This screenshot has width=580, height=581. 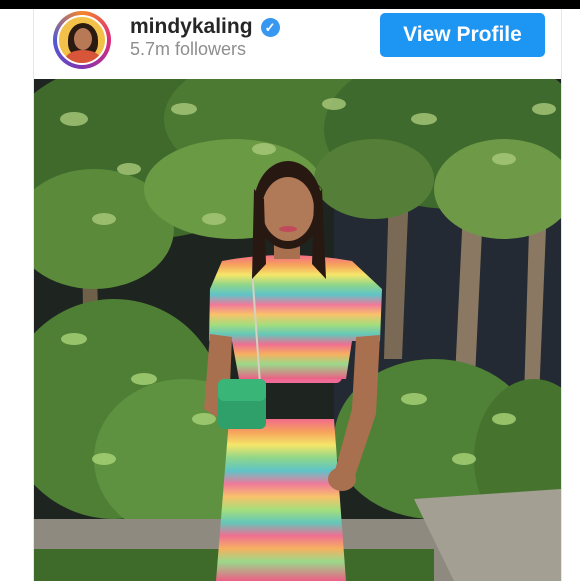 I want to click on verified-badge-icon: ✓, so click(x=270, y=27).